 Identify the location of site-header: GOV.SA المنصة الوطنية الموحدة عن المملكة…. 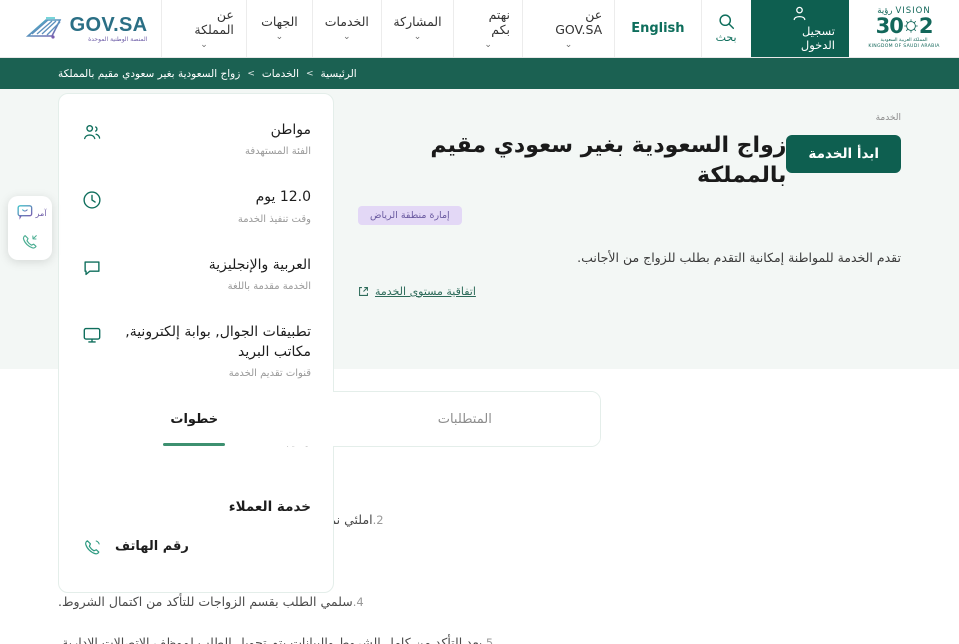
(479, 29).